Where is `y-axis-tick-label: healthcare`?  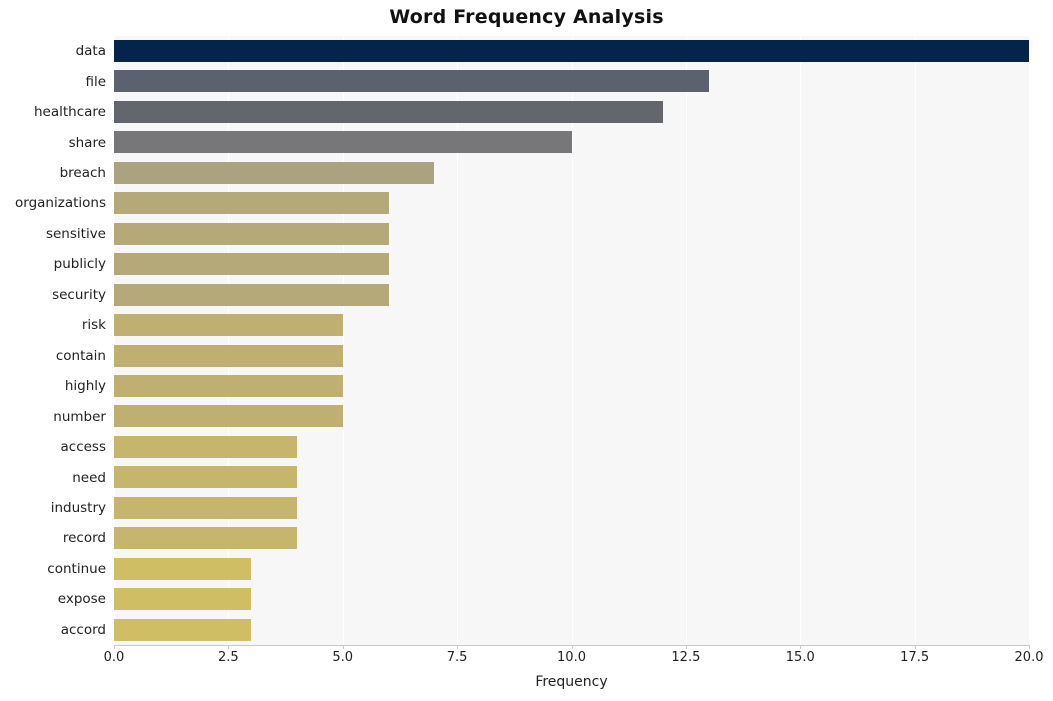 y-axis-tick-label: healthcare is located at coordinates (70, 112).